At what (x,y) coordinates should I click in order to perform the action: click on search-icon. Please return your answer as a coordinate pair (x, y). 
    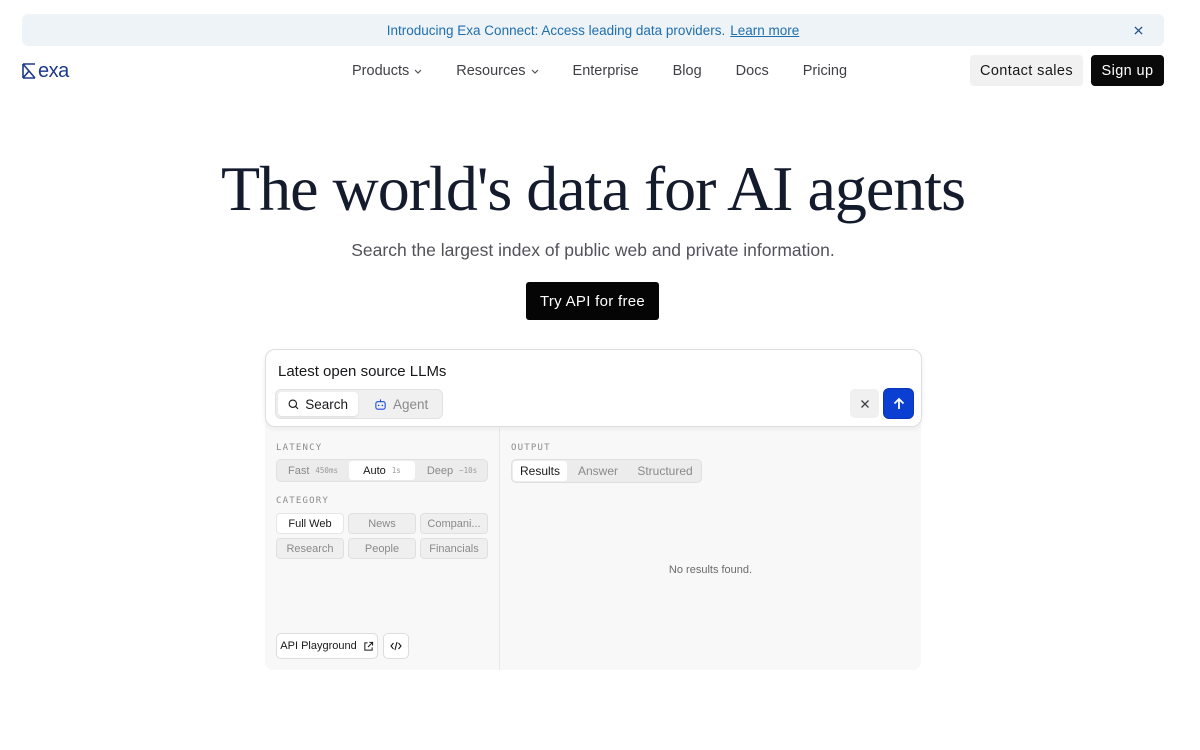
    Looking at the image, I should click on (293, 403).